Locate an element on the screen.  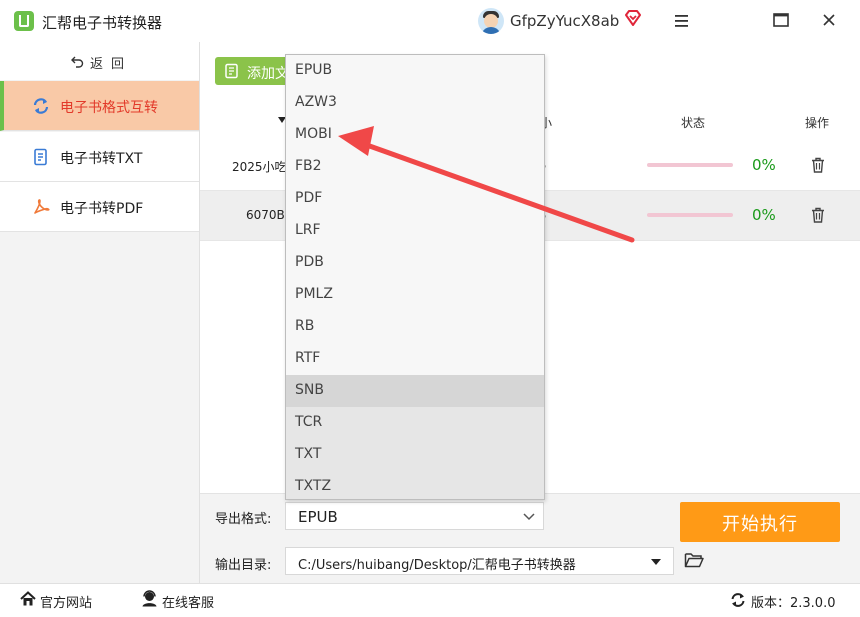
sidebar-item-label: 电子书转TXT is located at coordinates (101, 159).